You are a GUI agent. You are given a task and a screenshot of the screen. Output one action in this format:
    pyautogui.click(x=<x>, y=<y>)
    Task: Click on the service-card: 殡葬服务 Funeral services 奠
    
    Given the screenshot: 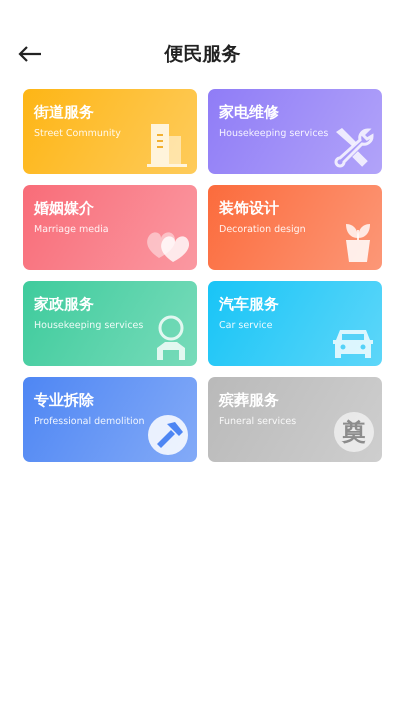 What is the action you would take?
    pyautogui.click(x=295, y=419)
    